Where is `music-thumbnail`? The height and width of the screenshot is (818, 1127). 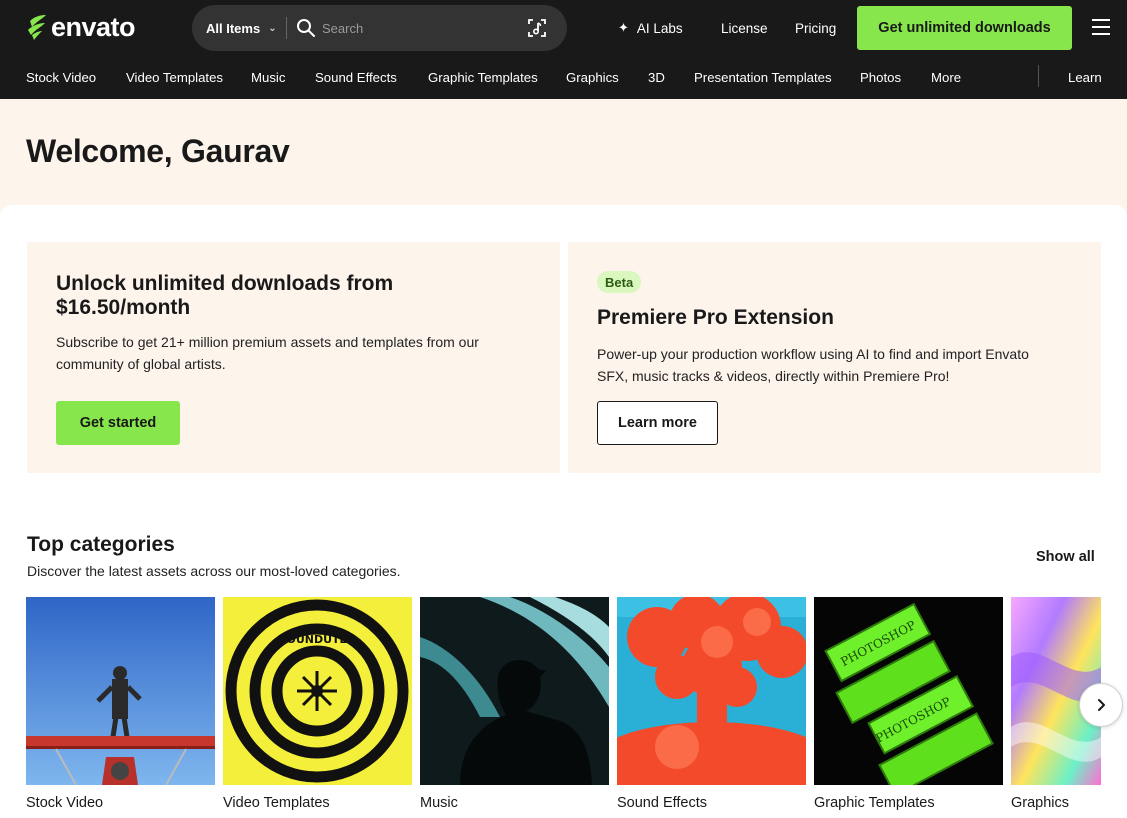 music-thumbnail is located at coordinates (514, 691).